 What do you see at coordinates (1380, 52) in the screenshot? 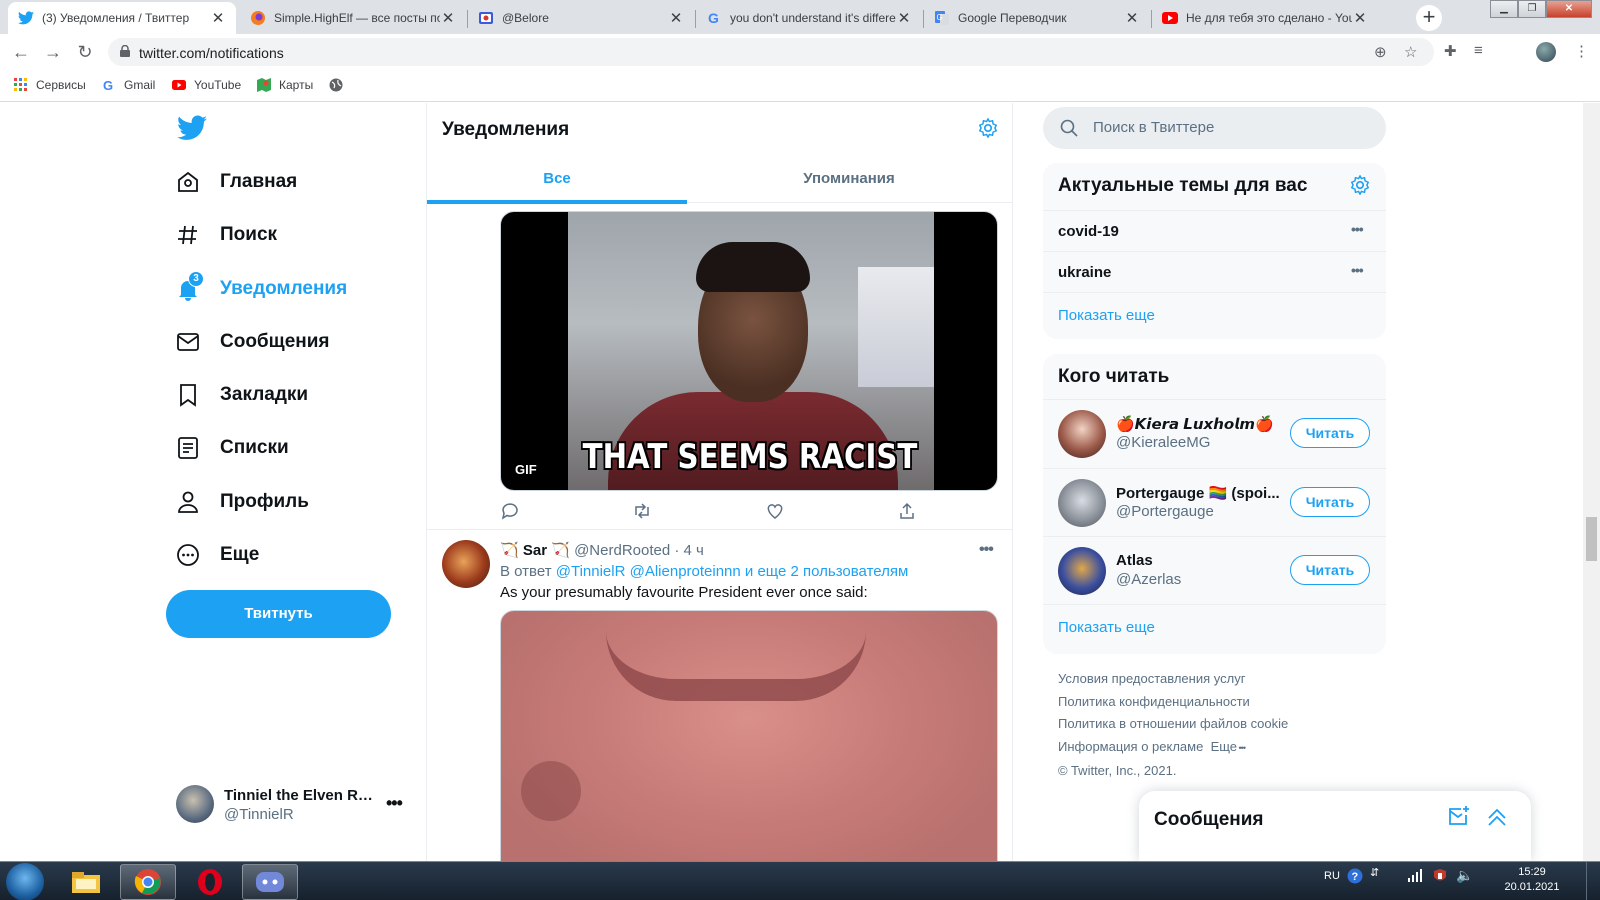
I see `add-circle-icon: ⊕` at bounding box center [1380, 52].